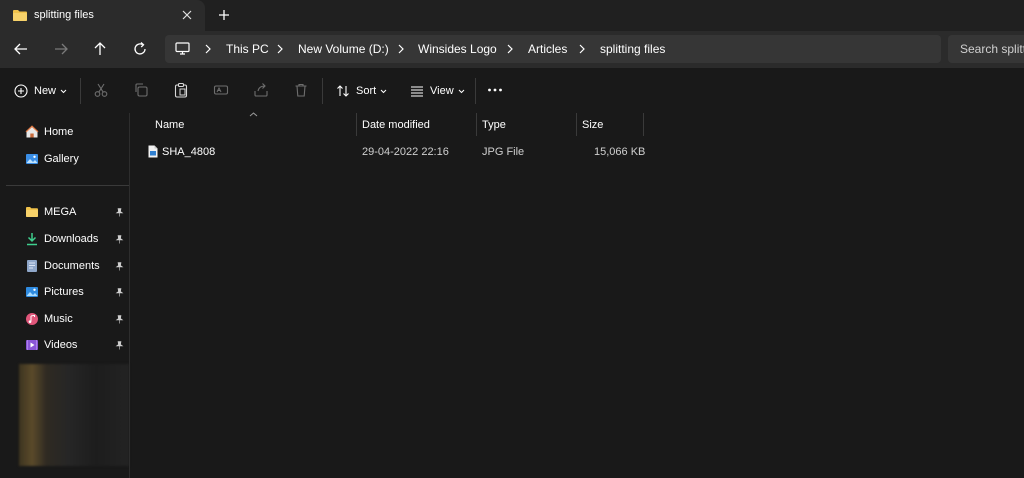  I want to click on breadcrumb-articles: Articles, so click(547, 49).